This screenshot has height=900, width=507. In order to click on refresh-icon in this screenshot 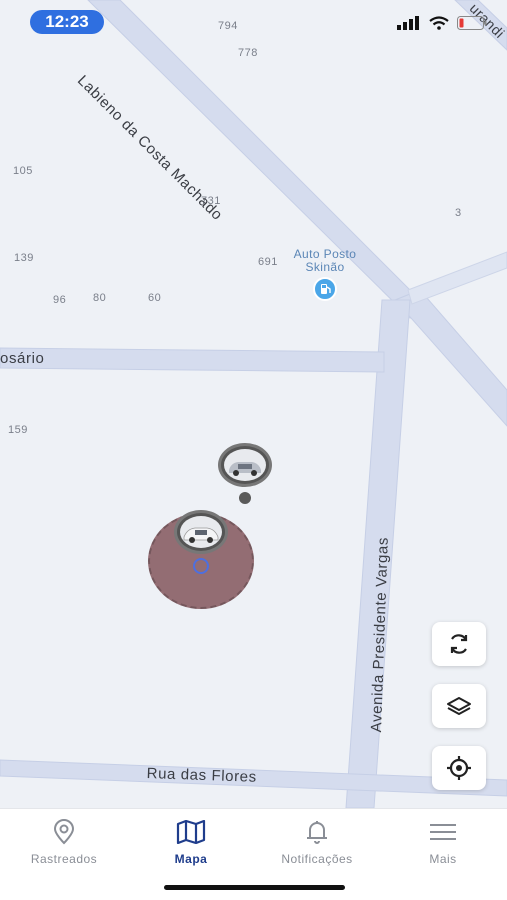, I will do `click(459, 644)`.